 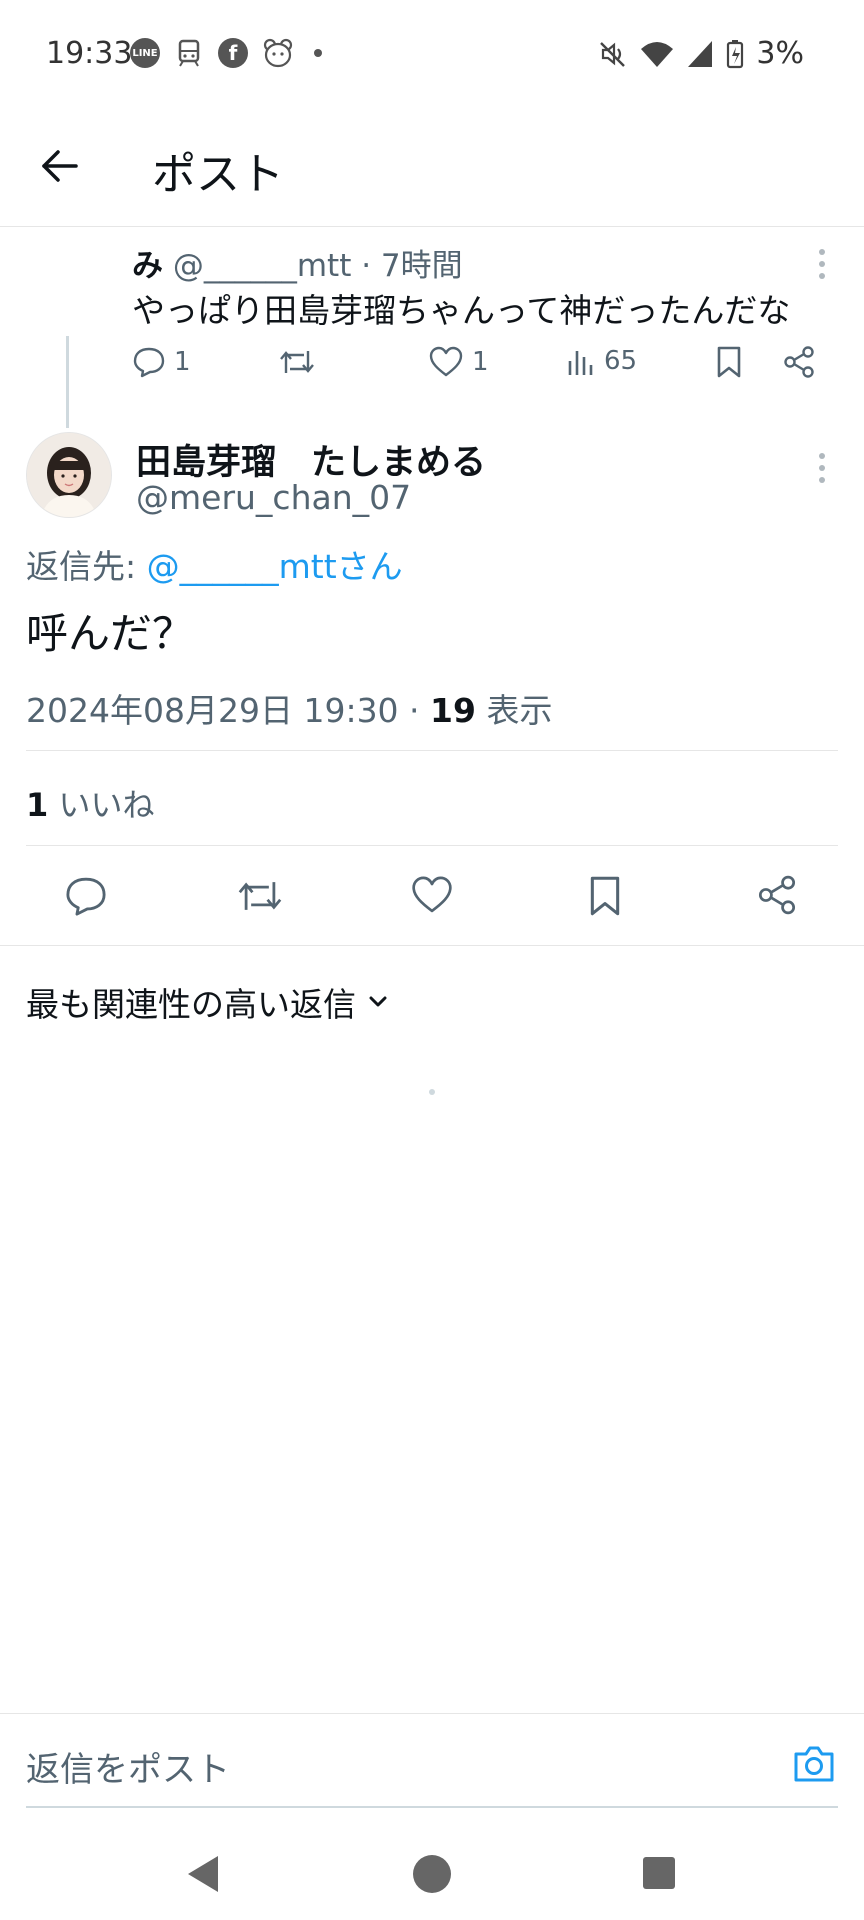 I want to click on post-view-count: 19, so click(x=453, y=710).